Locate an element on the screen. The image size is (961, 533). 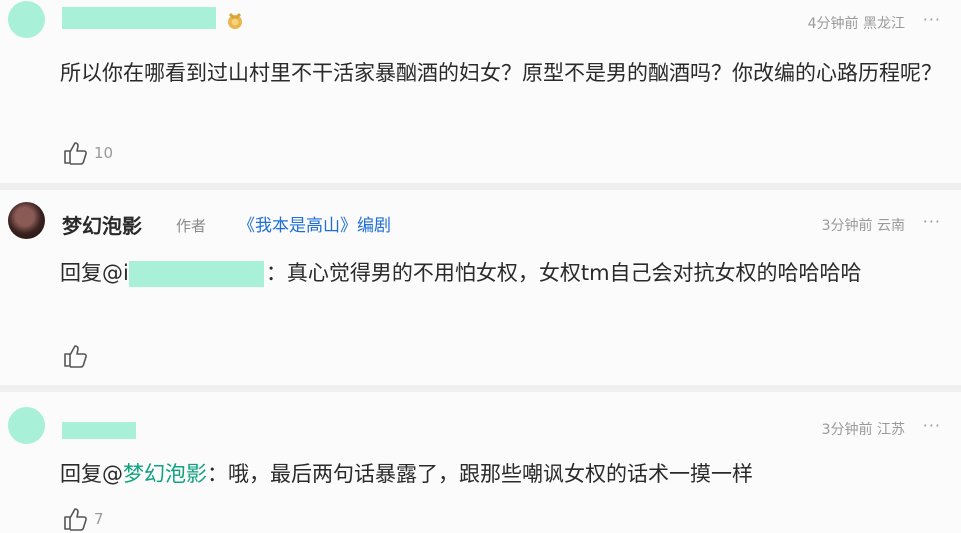
author-tag: 作者 is located at coordinates (191, 226).